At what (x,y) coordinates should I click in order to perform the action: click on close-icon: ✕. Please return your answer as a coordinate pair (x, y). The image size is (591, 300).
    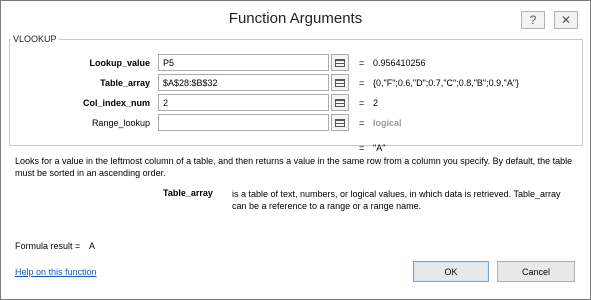
    Looking at the image, I should click on (566, 20).